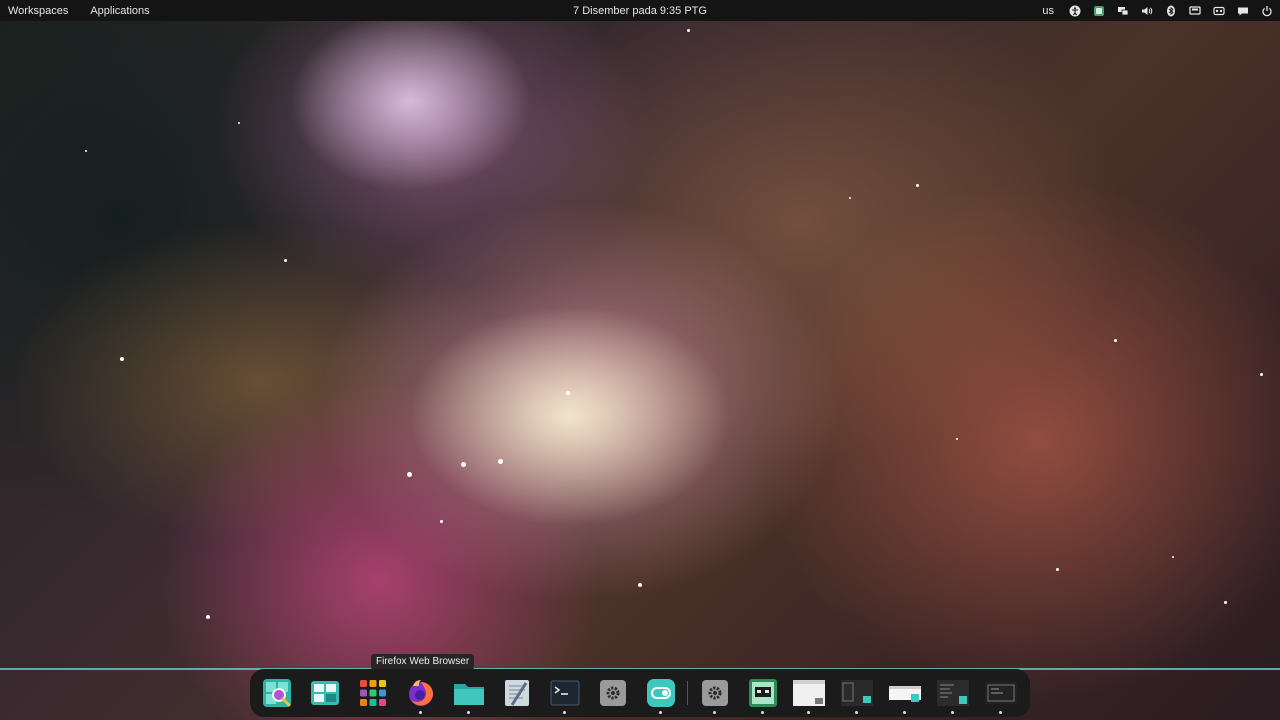 This screenshot has width=1280, height=720. What do you see at coordinates (1048, 11) in the screenshot?
I see `keyboard-layout-indicator: us` at bounding box center [1048, 11].